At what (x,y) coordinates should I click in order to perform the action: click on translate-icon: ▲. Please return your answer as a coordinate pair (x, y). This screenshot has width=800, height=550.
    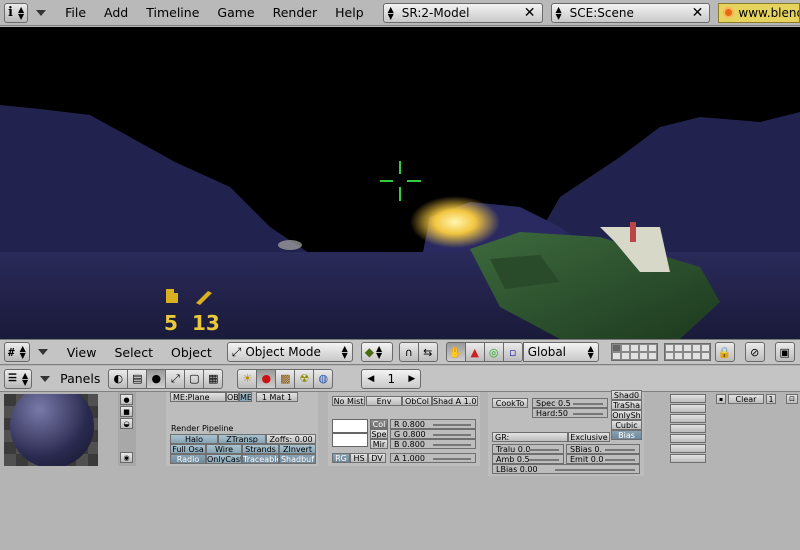
    Looking at the image, I should click on (474, 352).